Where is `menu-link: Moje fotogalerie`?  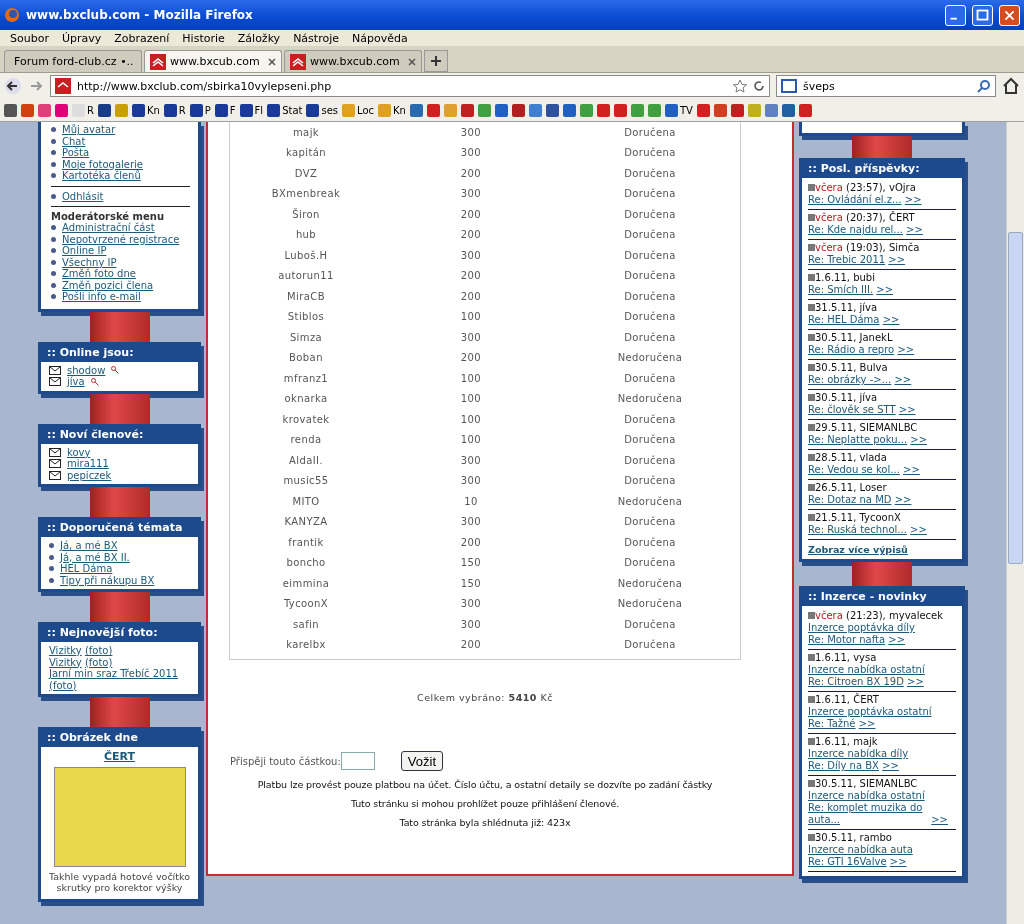 menu-link: Moje fotogalerie is located at coordinates (102, 164).